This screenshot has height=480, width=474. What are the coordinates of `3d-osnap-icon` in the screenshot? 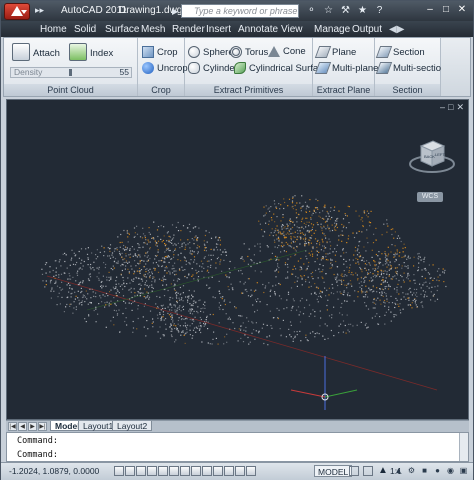 It's located at (174, 471).